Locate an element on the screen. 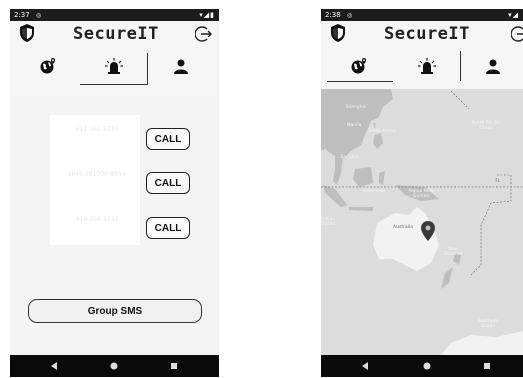 The width and height of the screenshot is (523, 378). signal-battery-icon: ▾◢ is located at coordinates (513, 15).